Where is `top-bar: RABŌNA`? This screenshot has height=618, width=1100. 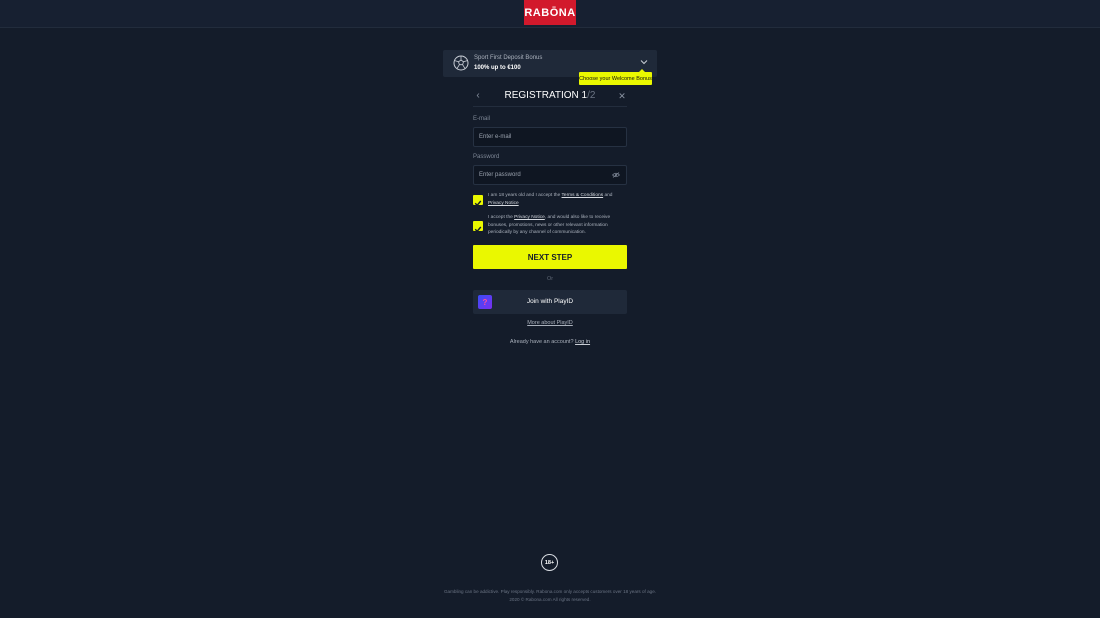 top-bar: RABŌNA is located at coordinates (550, 14).